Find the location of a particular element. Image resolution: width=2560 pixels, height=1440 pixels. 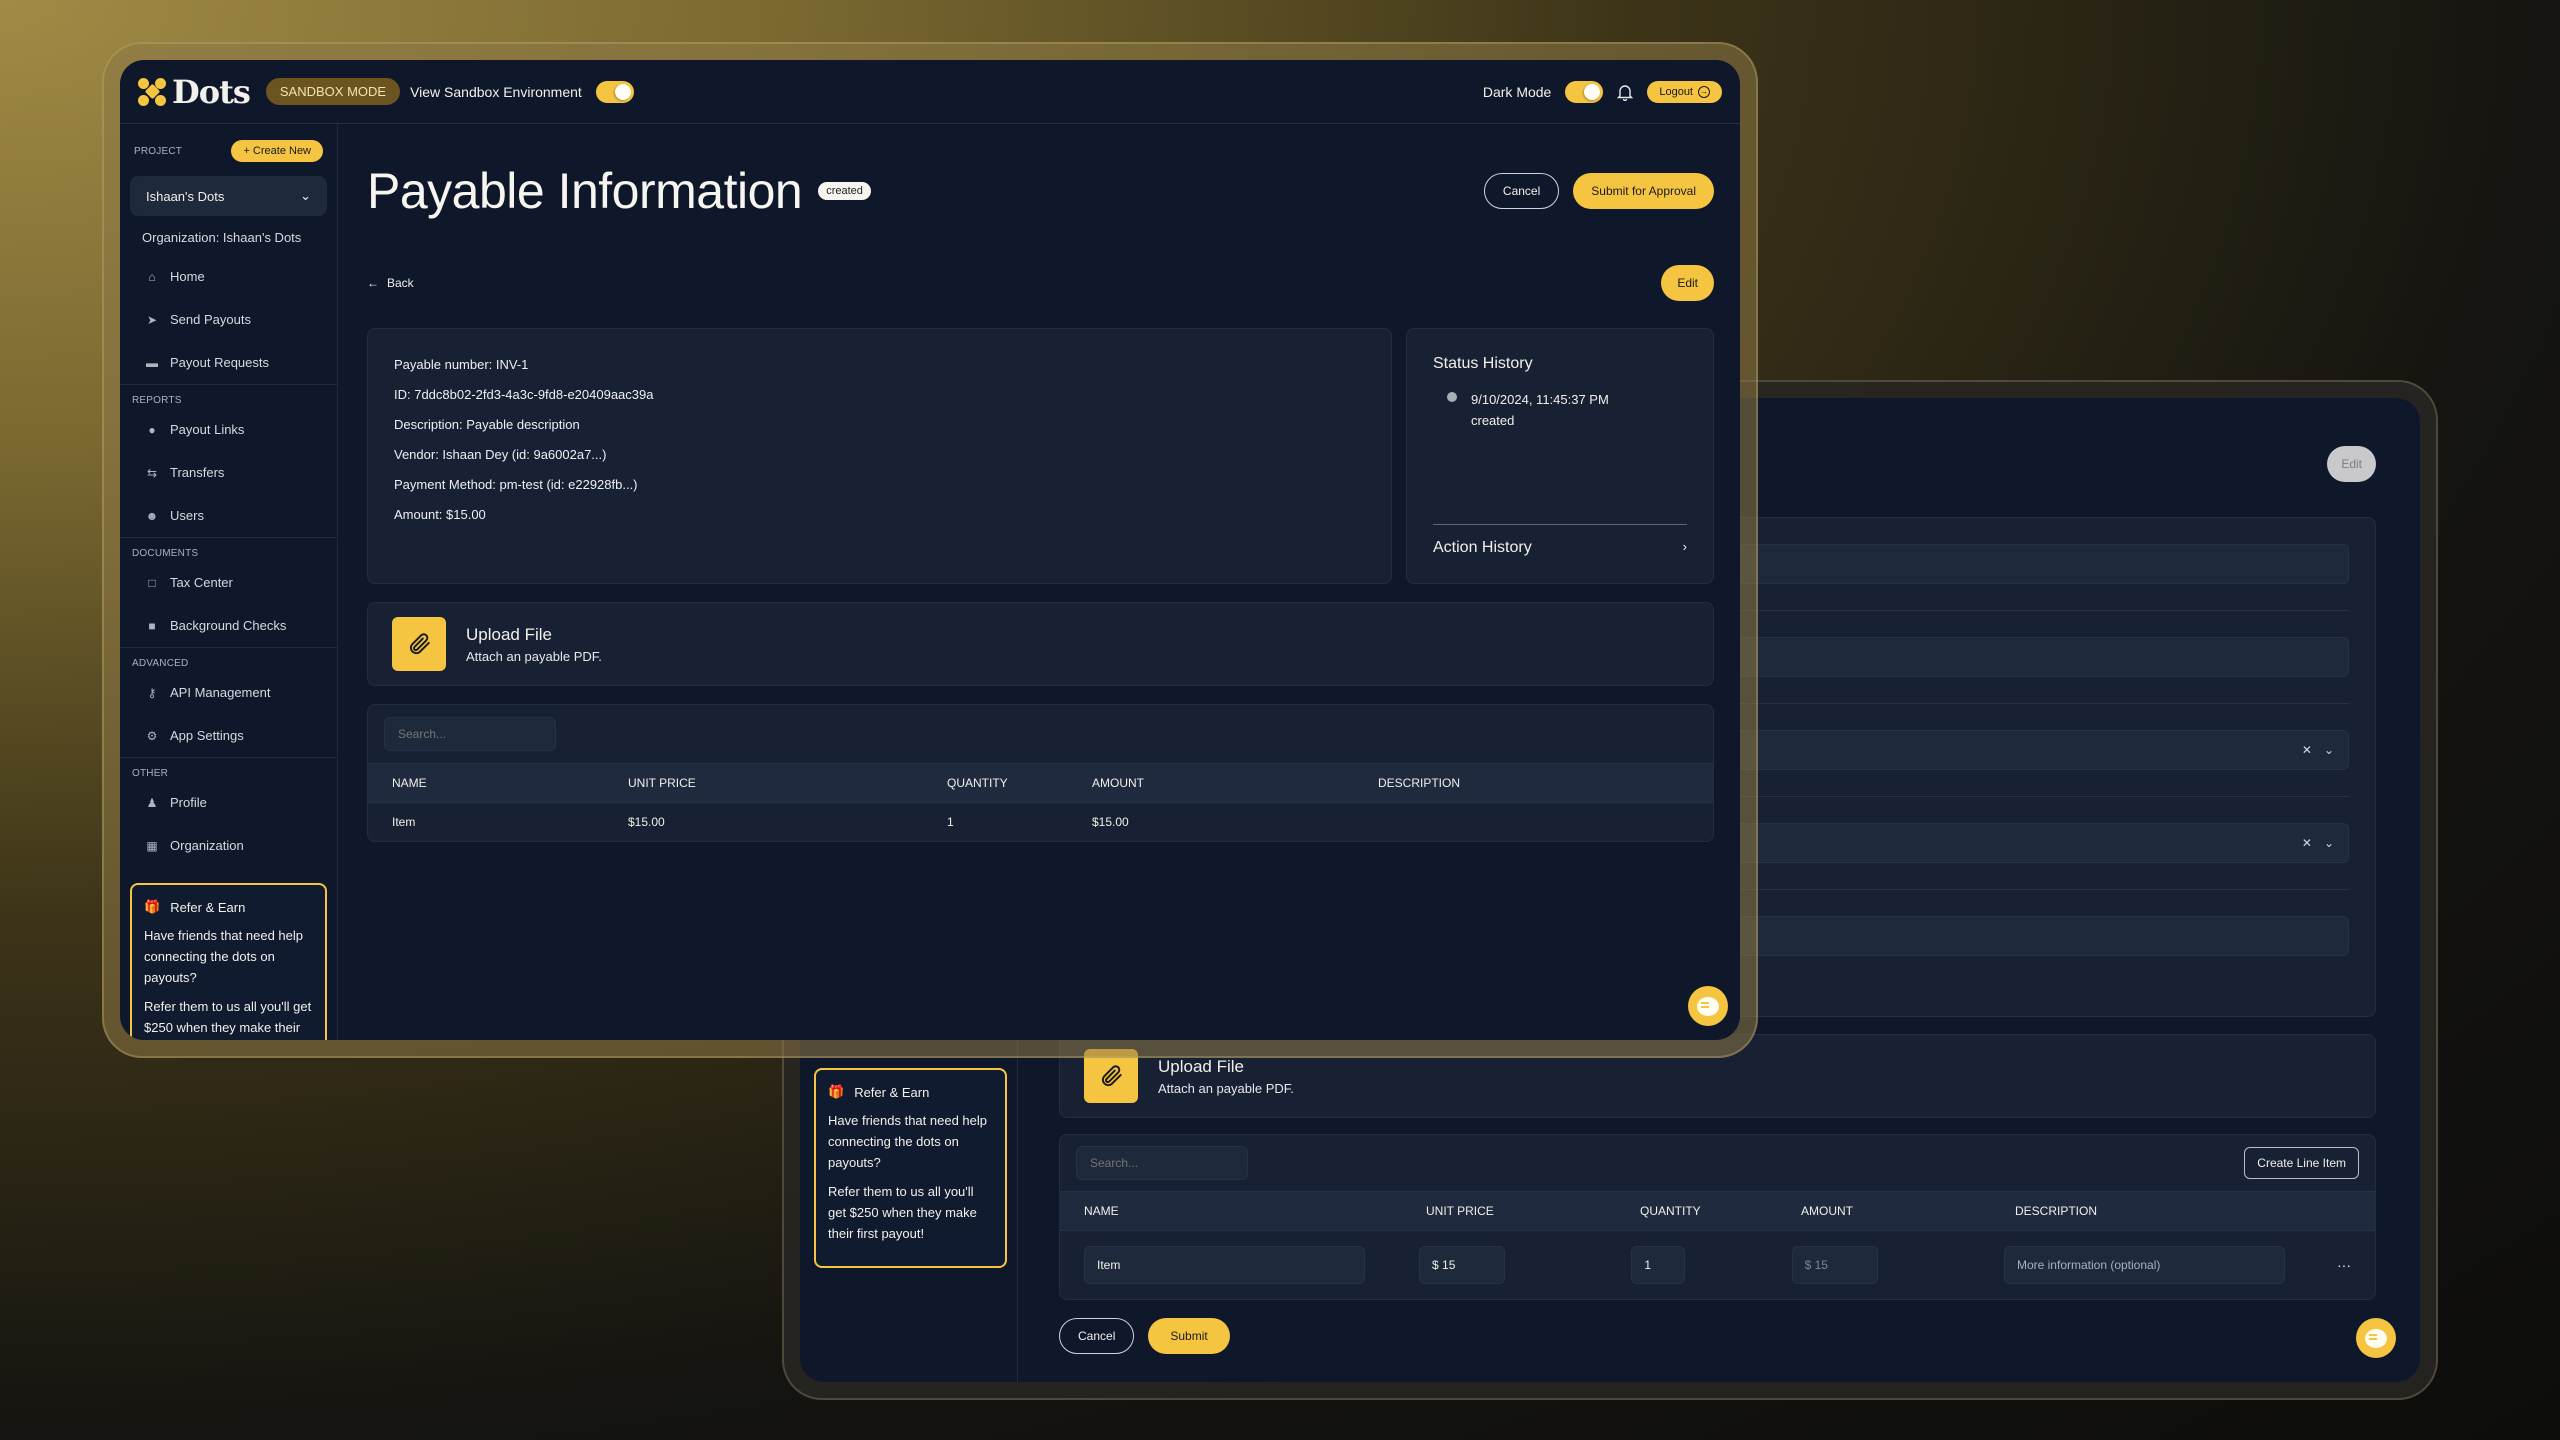

logout-button: Logout → is located at coordinates (1684, 91).